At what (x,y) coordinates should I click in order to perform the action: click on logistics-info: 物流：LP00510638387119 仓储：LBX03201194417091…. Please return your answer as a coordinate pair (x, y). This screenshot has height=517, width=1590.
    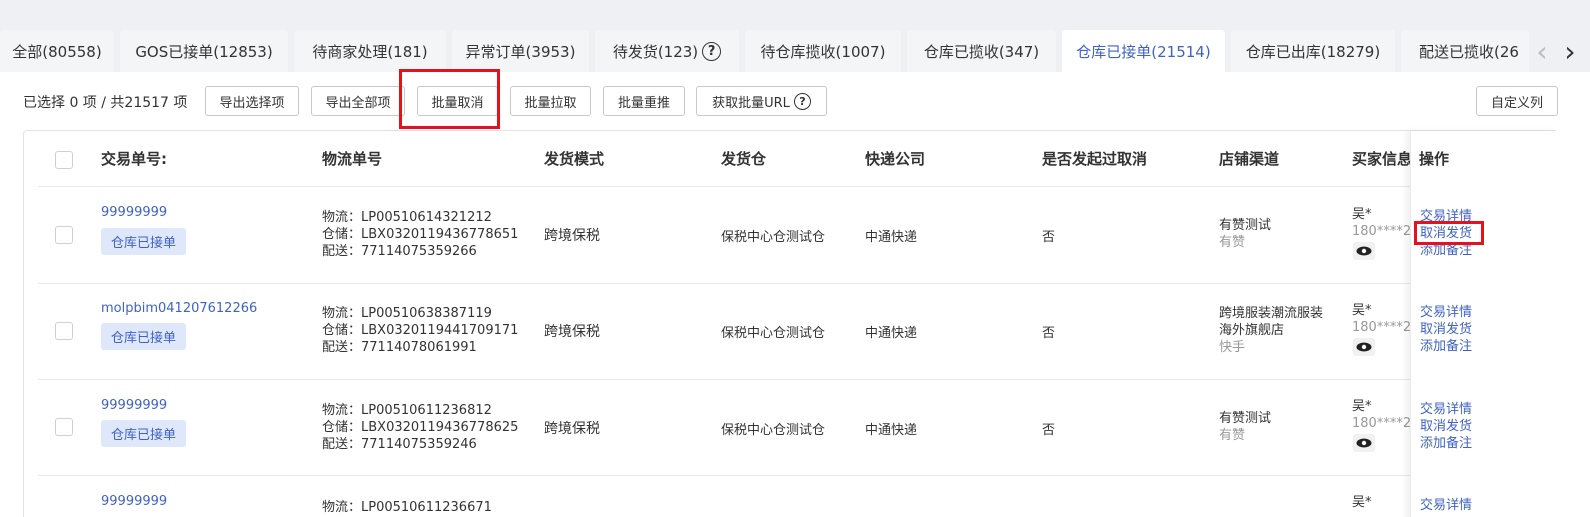
    Looking at the image, I should click on (420, 330).